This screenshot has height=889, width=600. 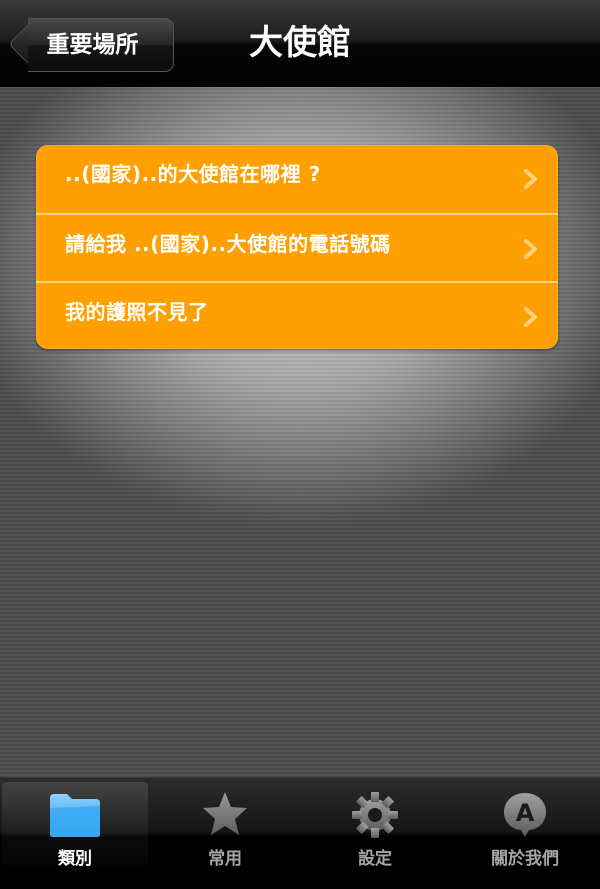 I want to click on tab-label: 類別, so click(x=75, y=859).